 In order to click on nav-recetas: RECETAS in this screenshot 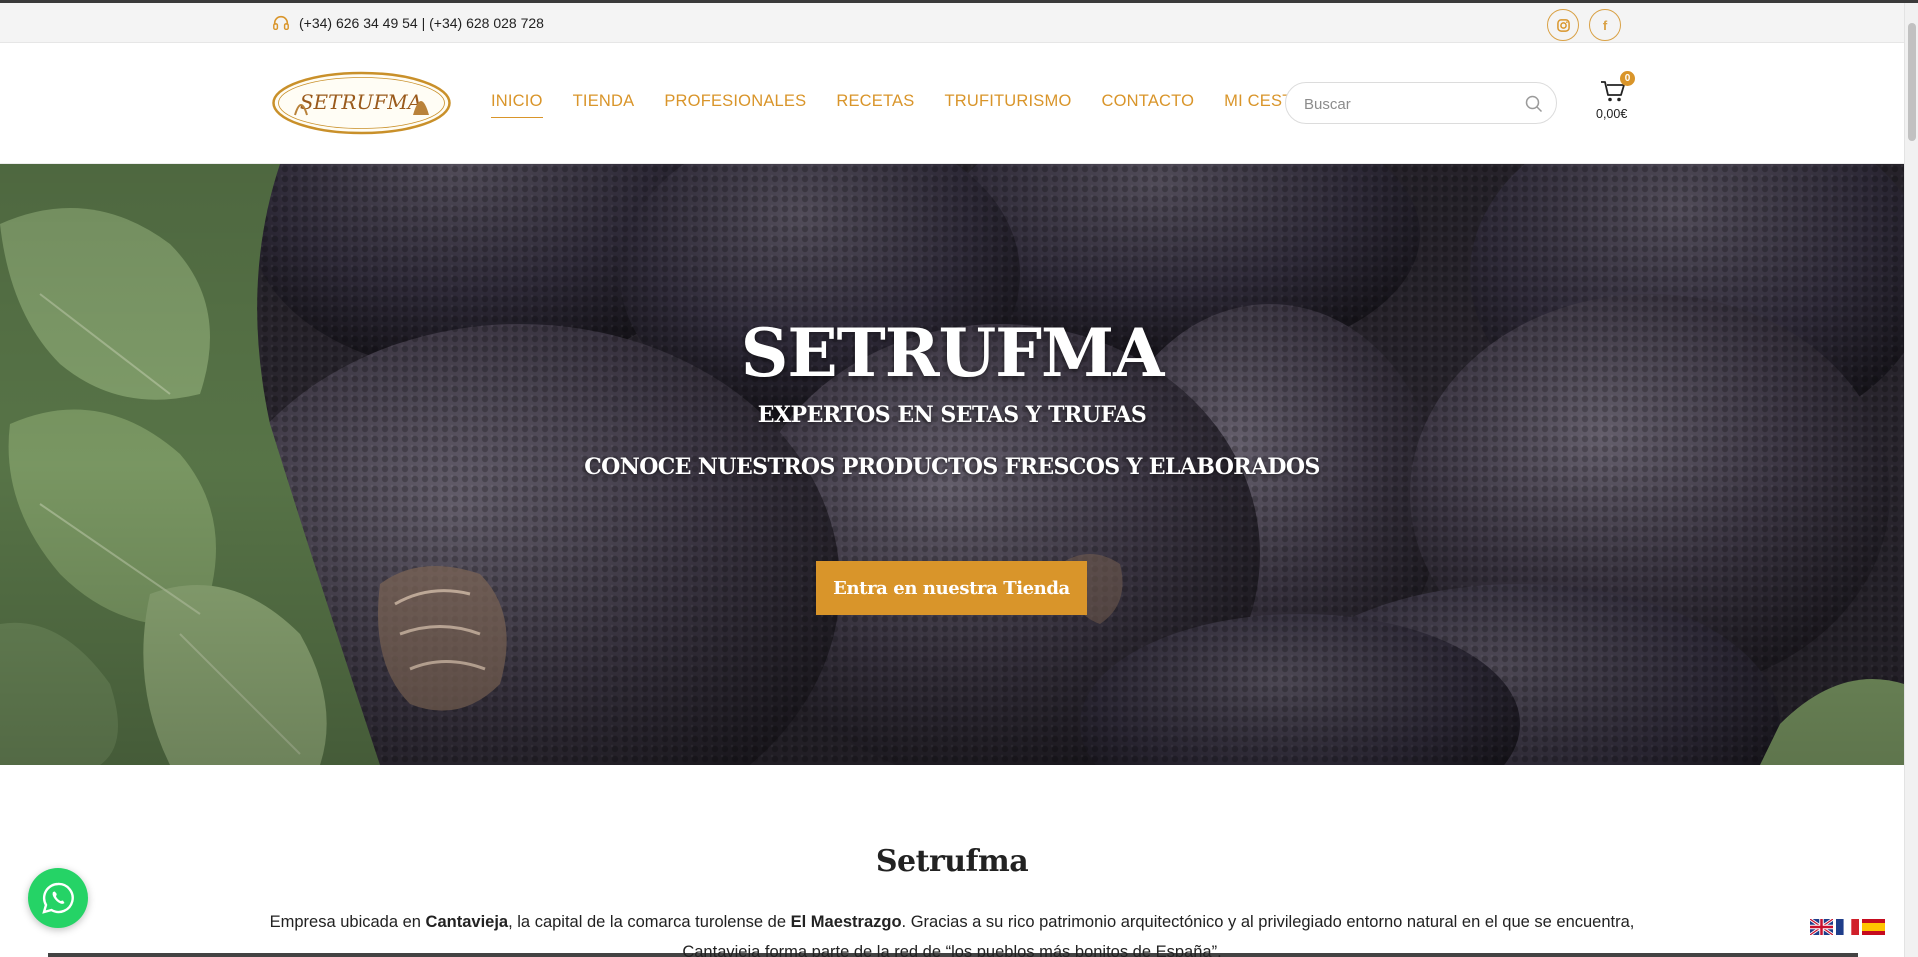, I will do `click(875, 101)`.